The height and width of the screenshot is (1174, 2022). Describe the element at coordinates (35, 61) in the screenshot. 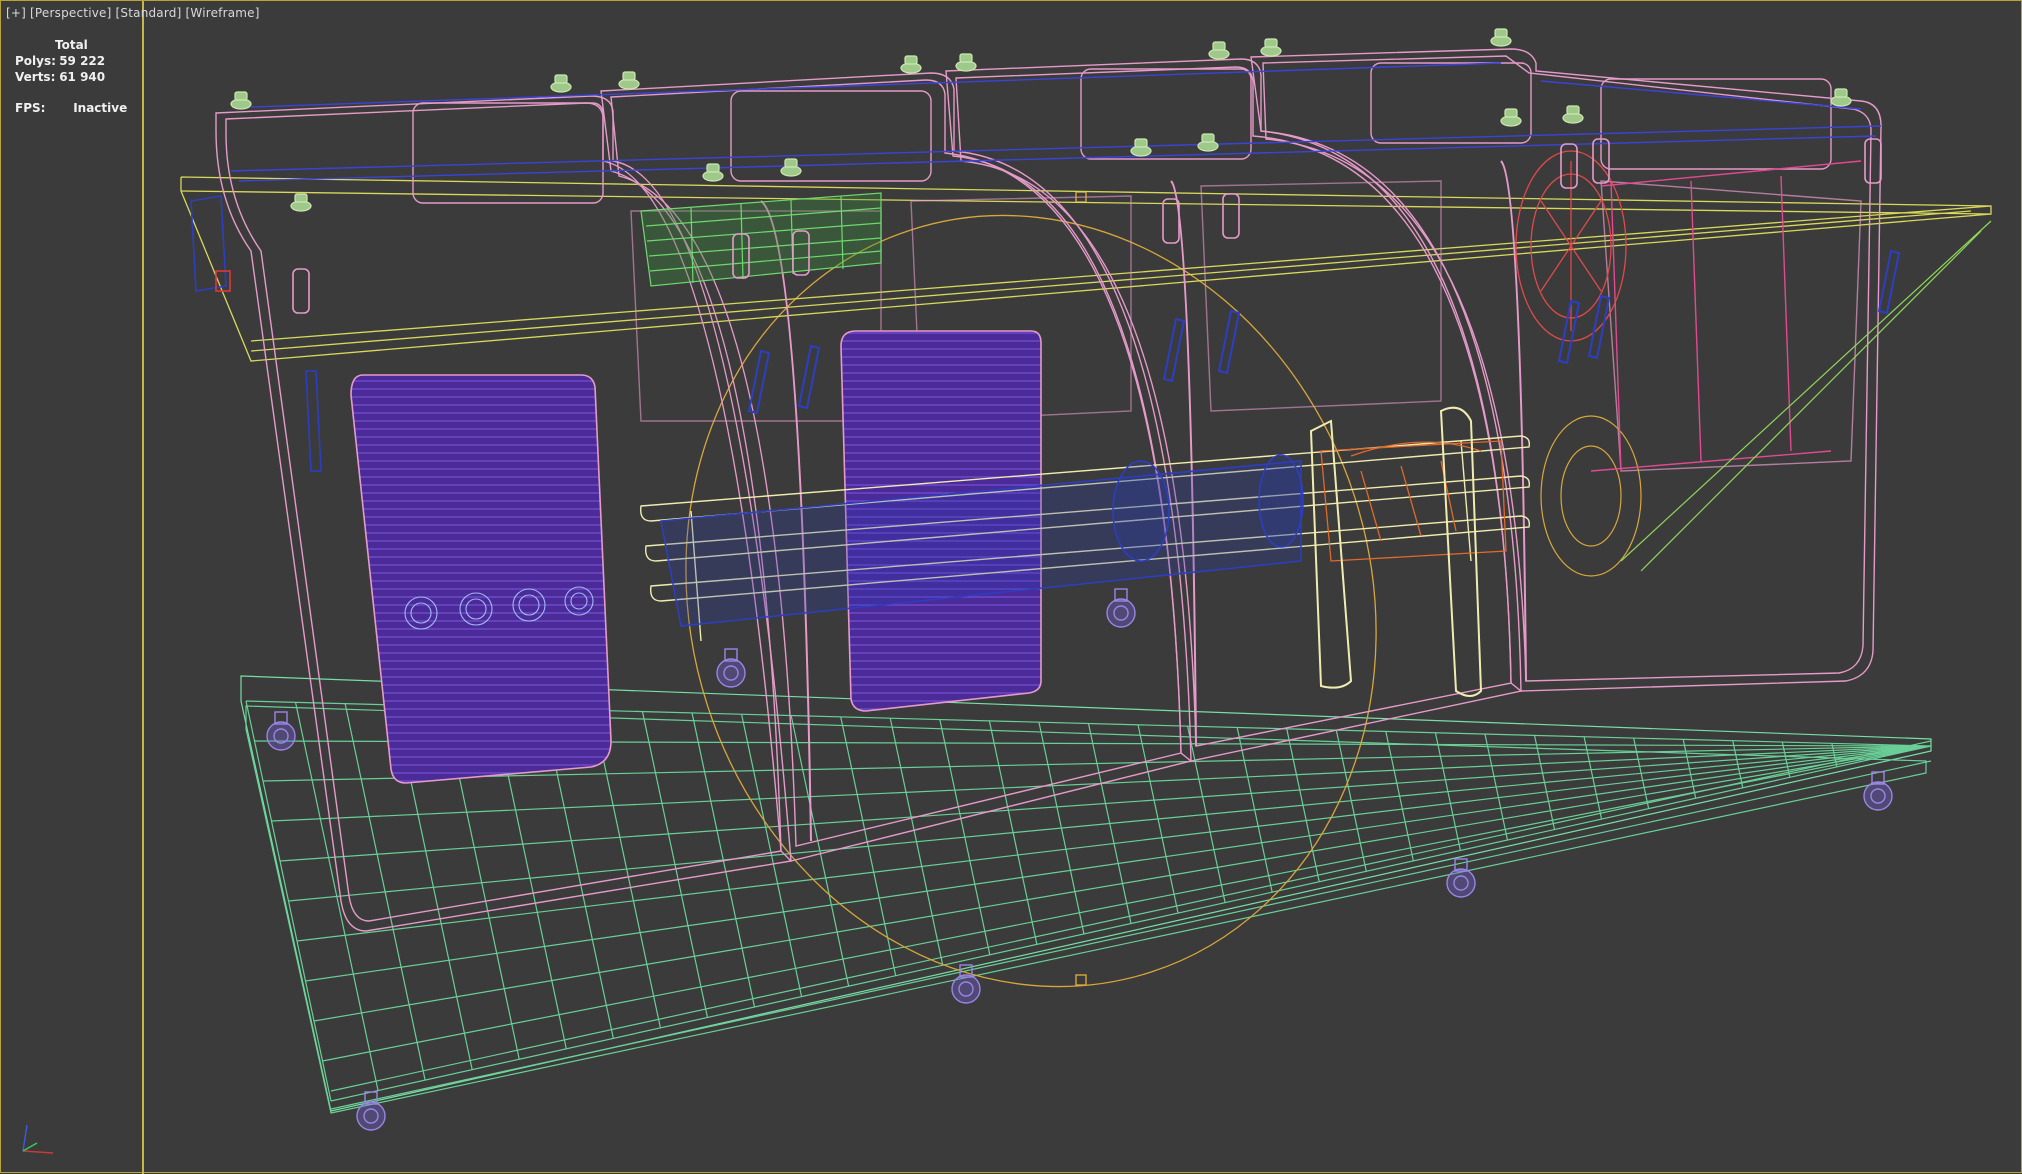

I see `polys-label: Polys:` at that location.